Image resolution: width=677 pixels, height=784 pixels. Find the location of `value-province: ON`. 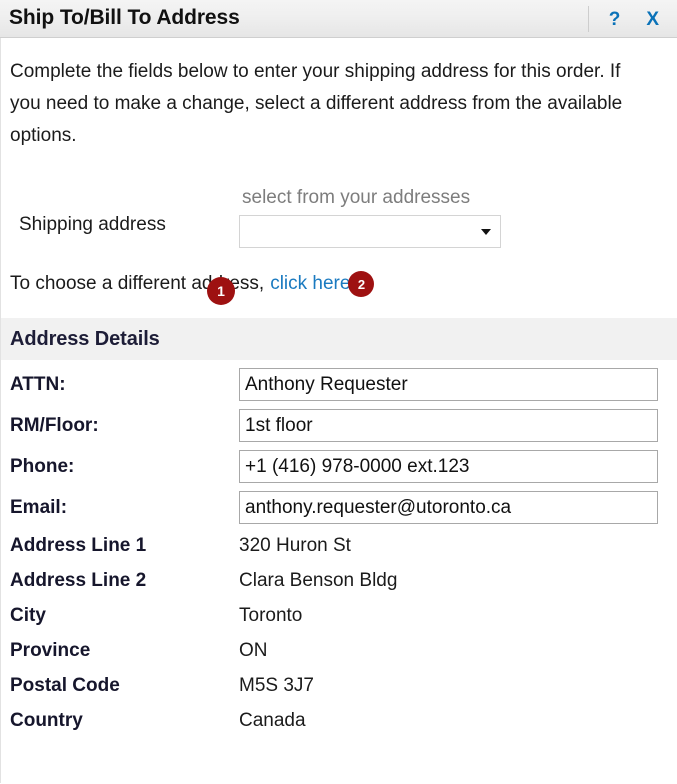

value-province: ON is located at coordinates (253, 650).